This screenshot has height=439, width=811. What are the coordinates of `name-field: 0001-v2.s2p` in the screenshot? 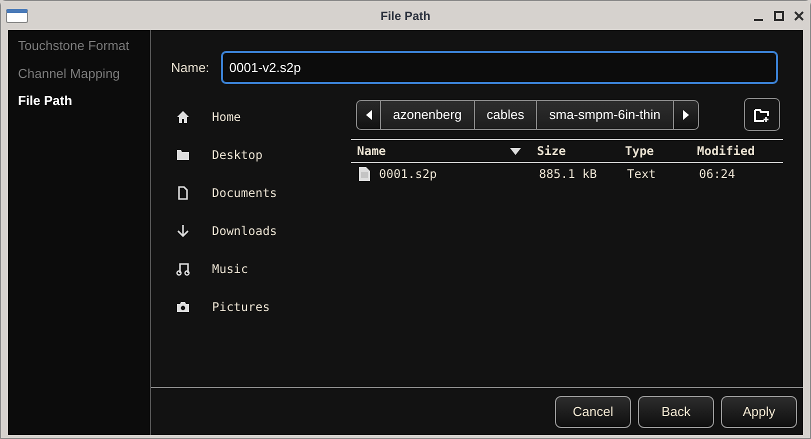 It's located at (499, 67).